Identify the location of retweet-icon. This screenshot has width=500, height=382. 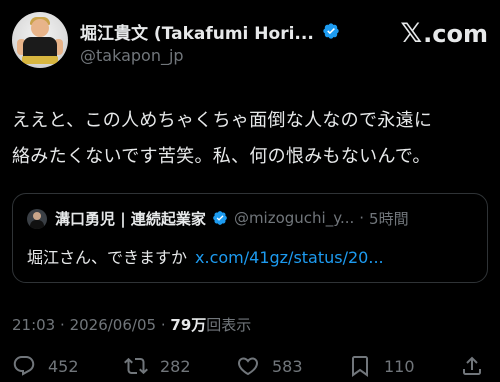
(136, 366).